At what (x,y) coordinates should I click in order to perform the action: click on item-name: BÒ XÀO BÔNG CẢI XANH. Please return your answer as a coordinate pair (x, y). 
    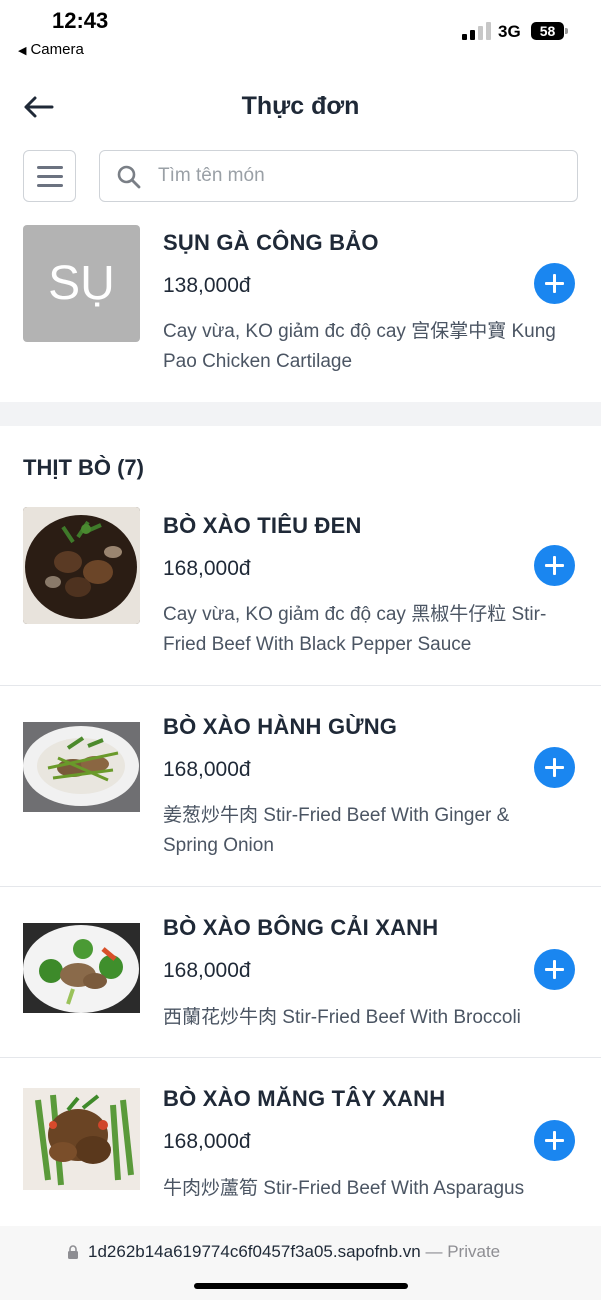
    Looking at the image, I should click on (301, 927).